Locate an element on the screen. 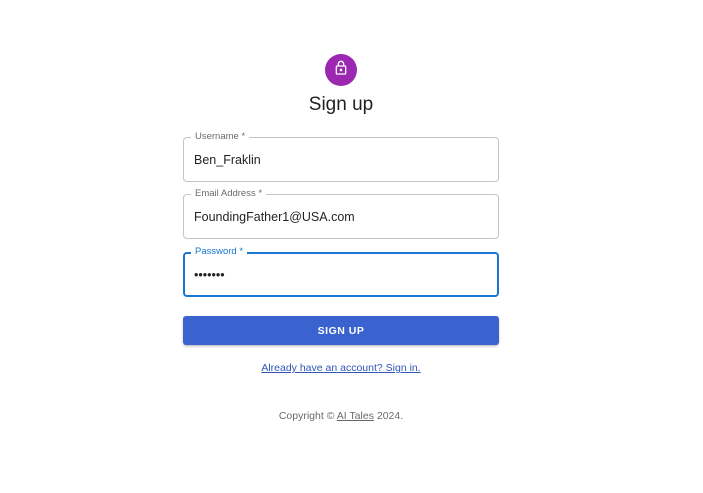 The height and width of the screenshot is (493, 703). page-title: Sign up is located at coordinates (341, 104).